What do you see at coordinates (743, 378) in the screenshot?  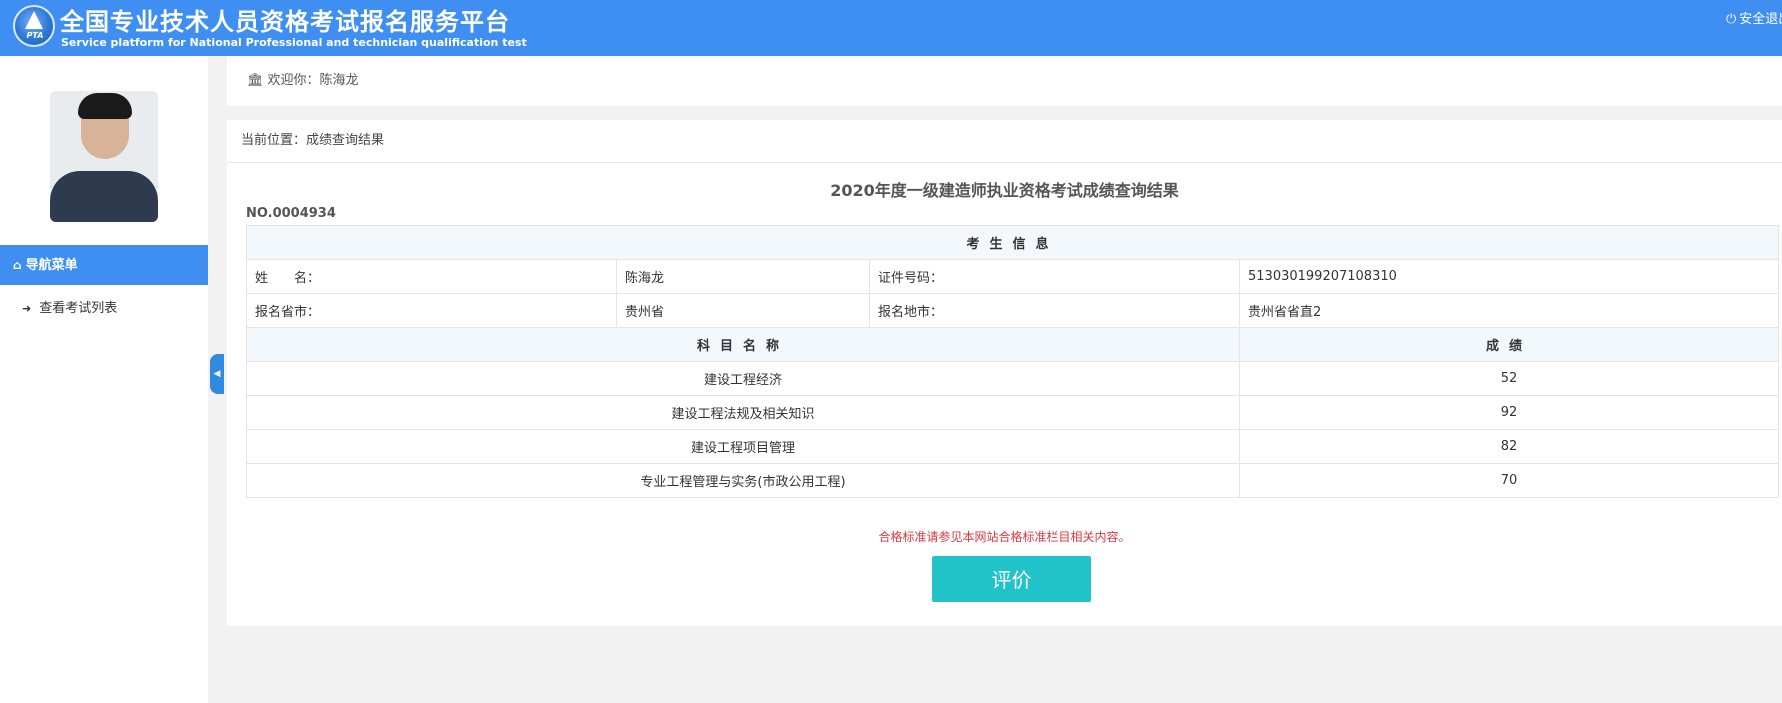 I see `subject-name: 建设工程经济` at bounding box center [743, 378].